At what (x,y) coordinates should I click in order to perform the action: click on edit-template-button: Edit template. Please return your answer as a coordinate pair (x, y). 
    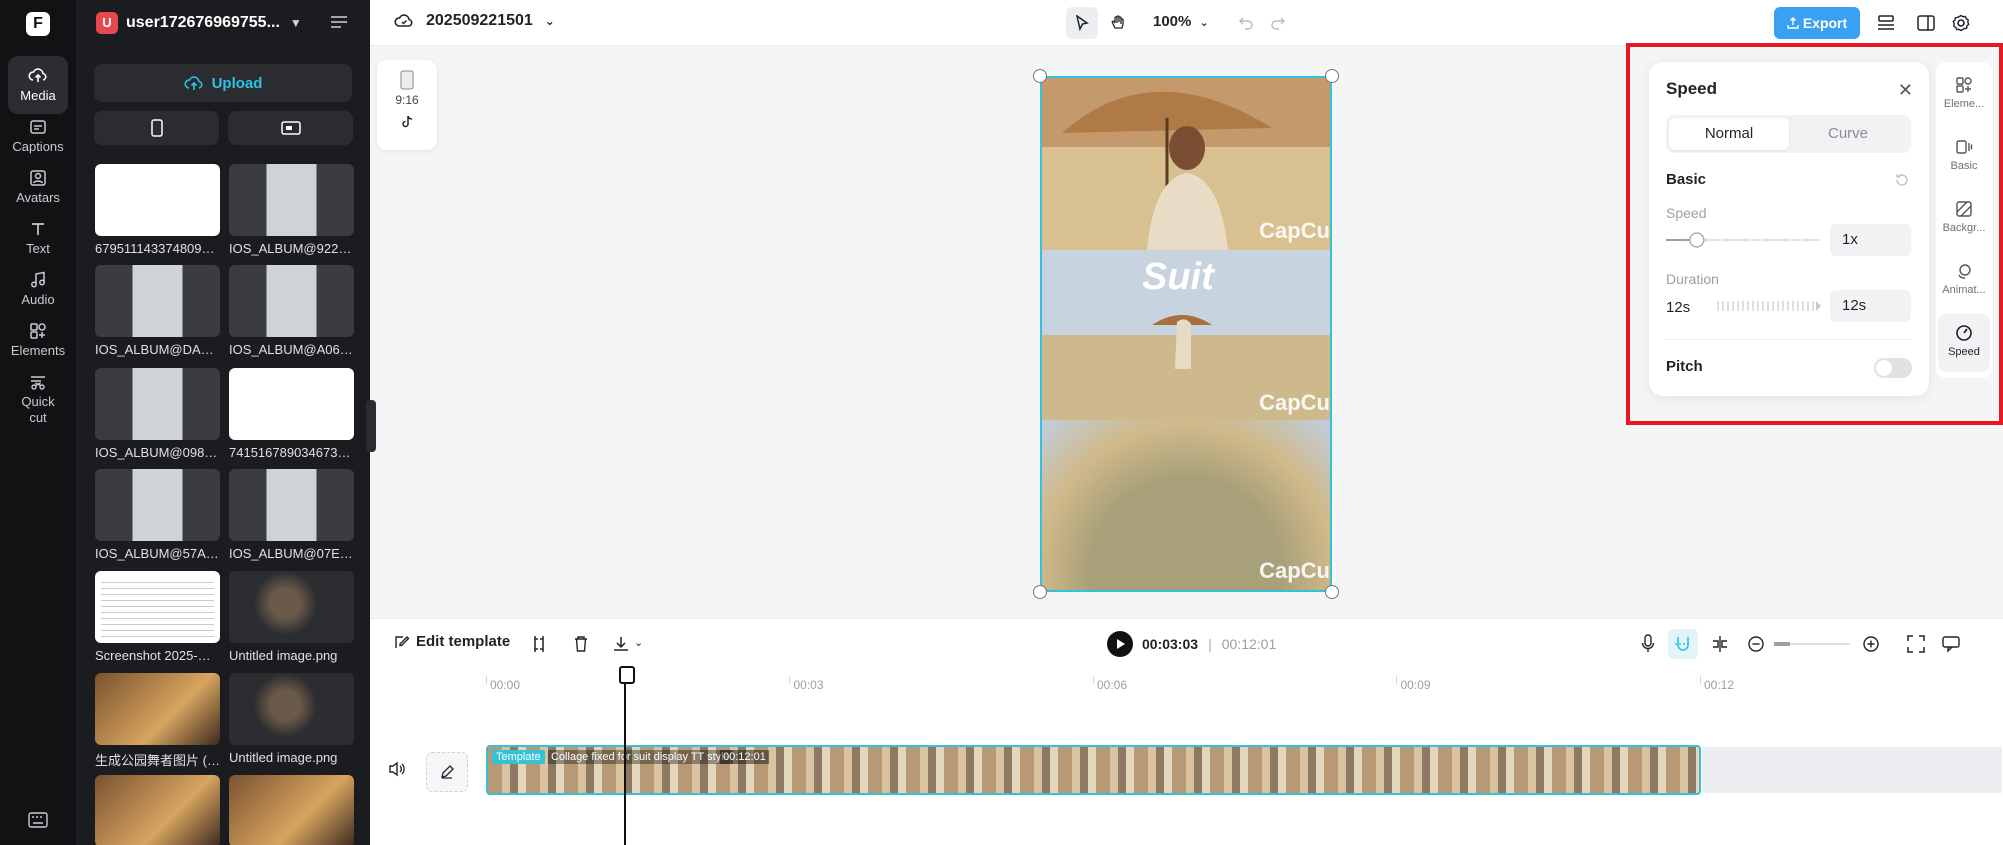
    Looking at the image, I should click on (452, 641).